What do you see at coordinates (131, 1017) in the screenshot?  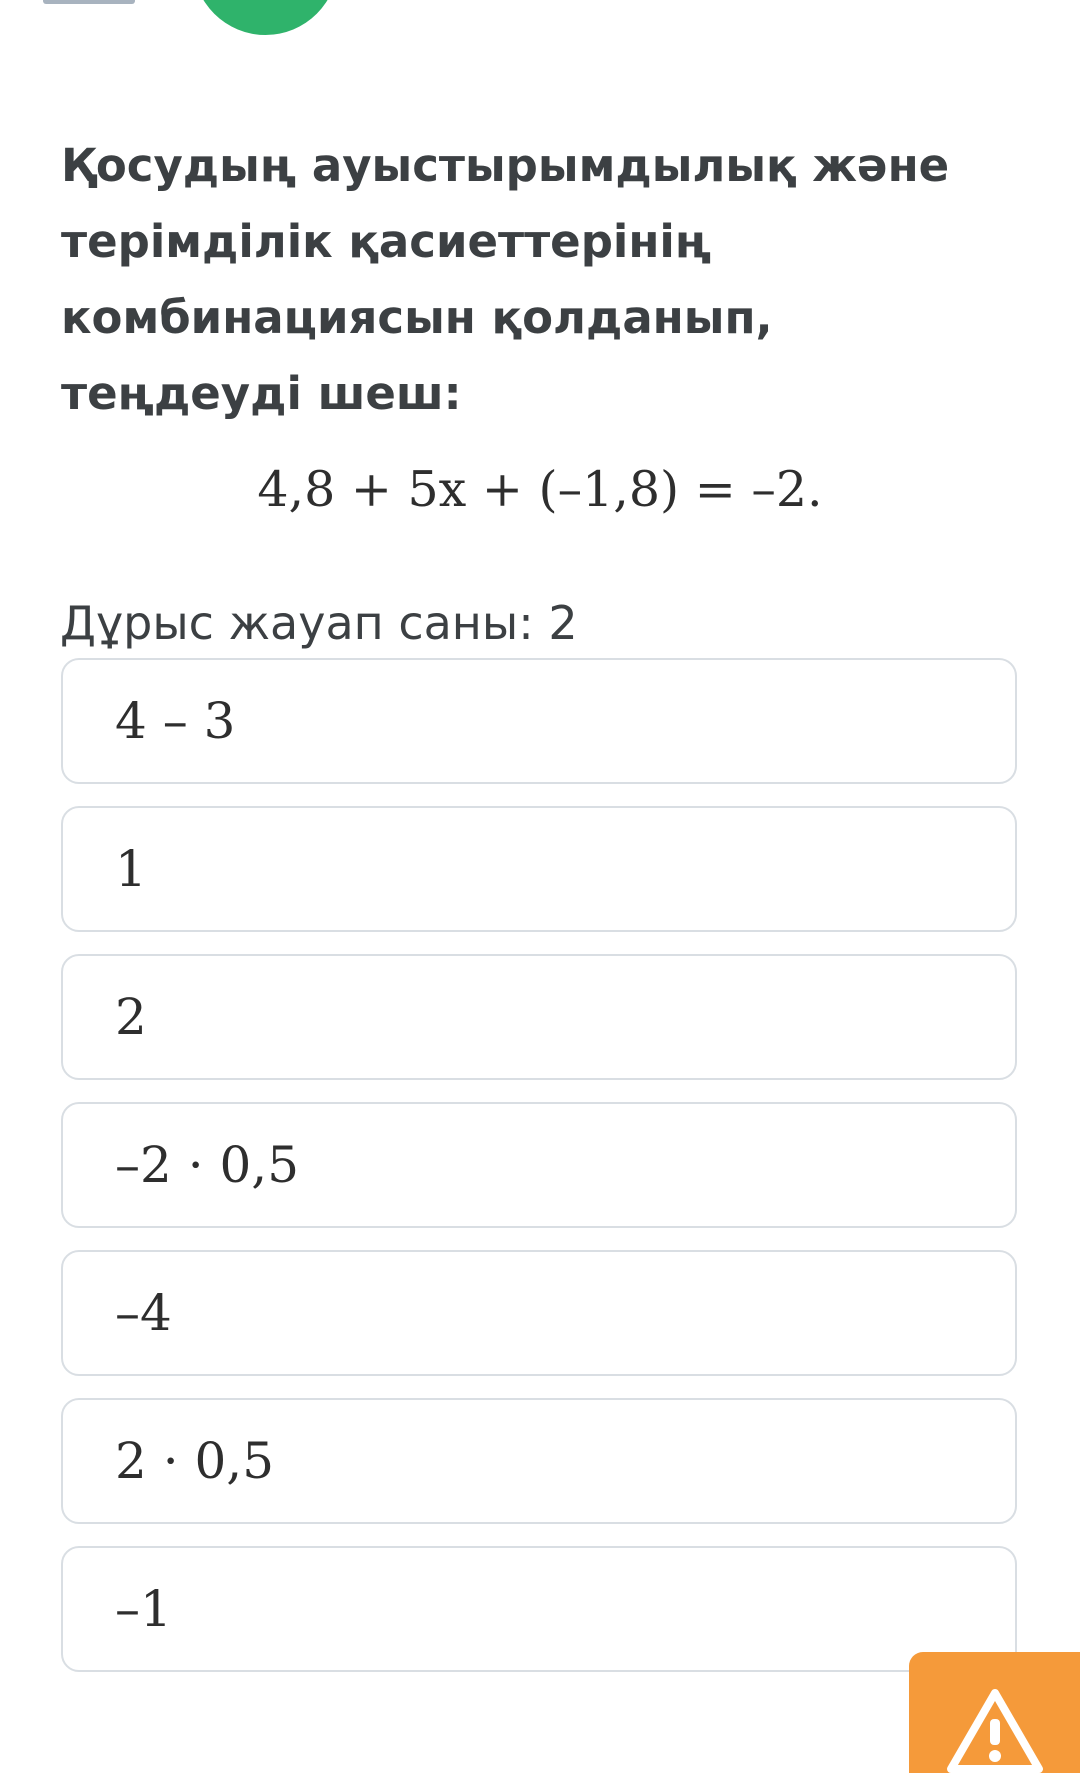 I see `answer-option-label: 2` at bounding box center [131, 1017].